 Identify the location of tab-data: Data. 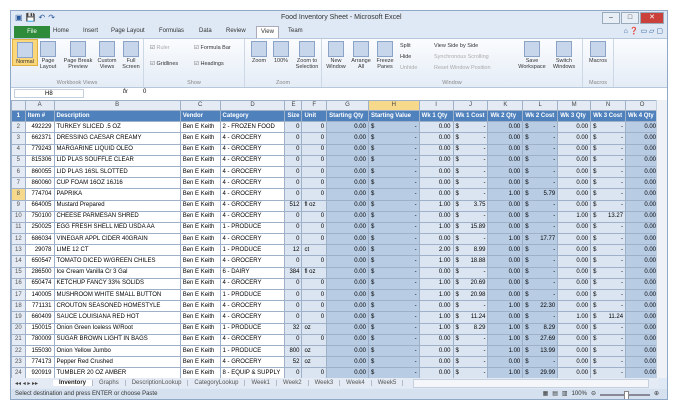
(205, 31).